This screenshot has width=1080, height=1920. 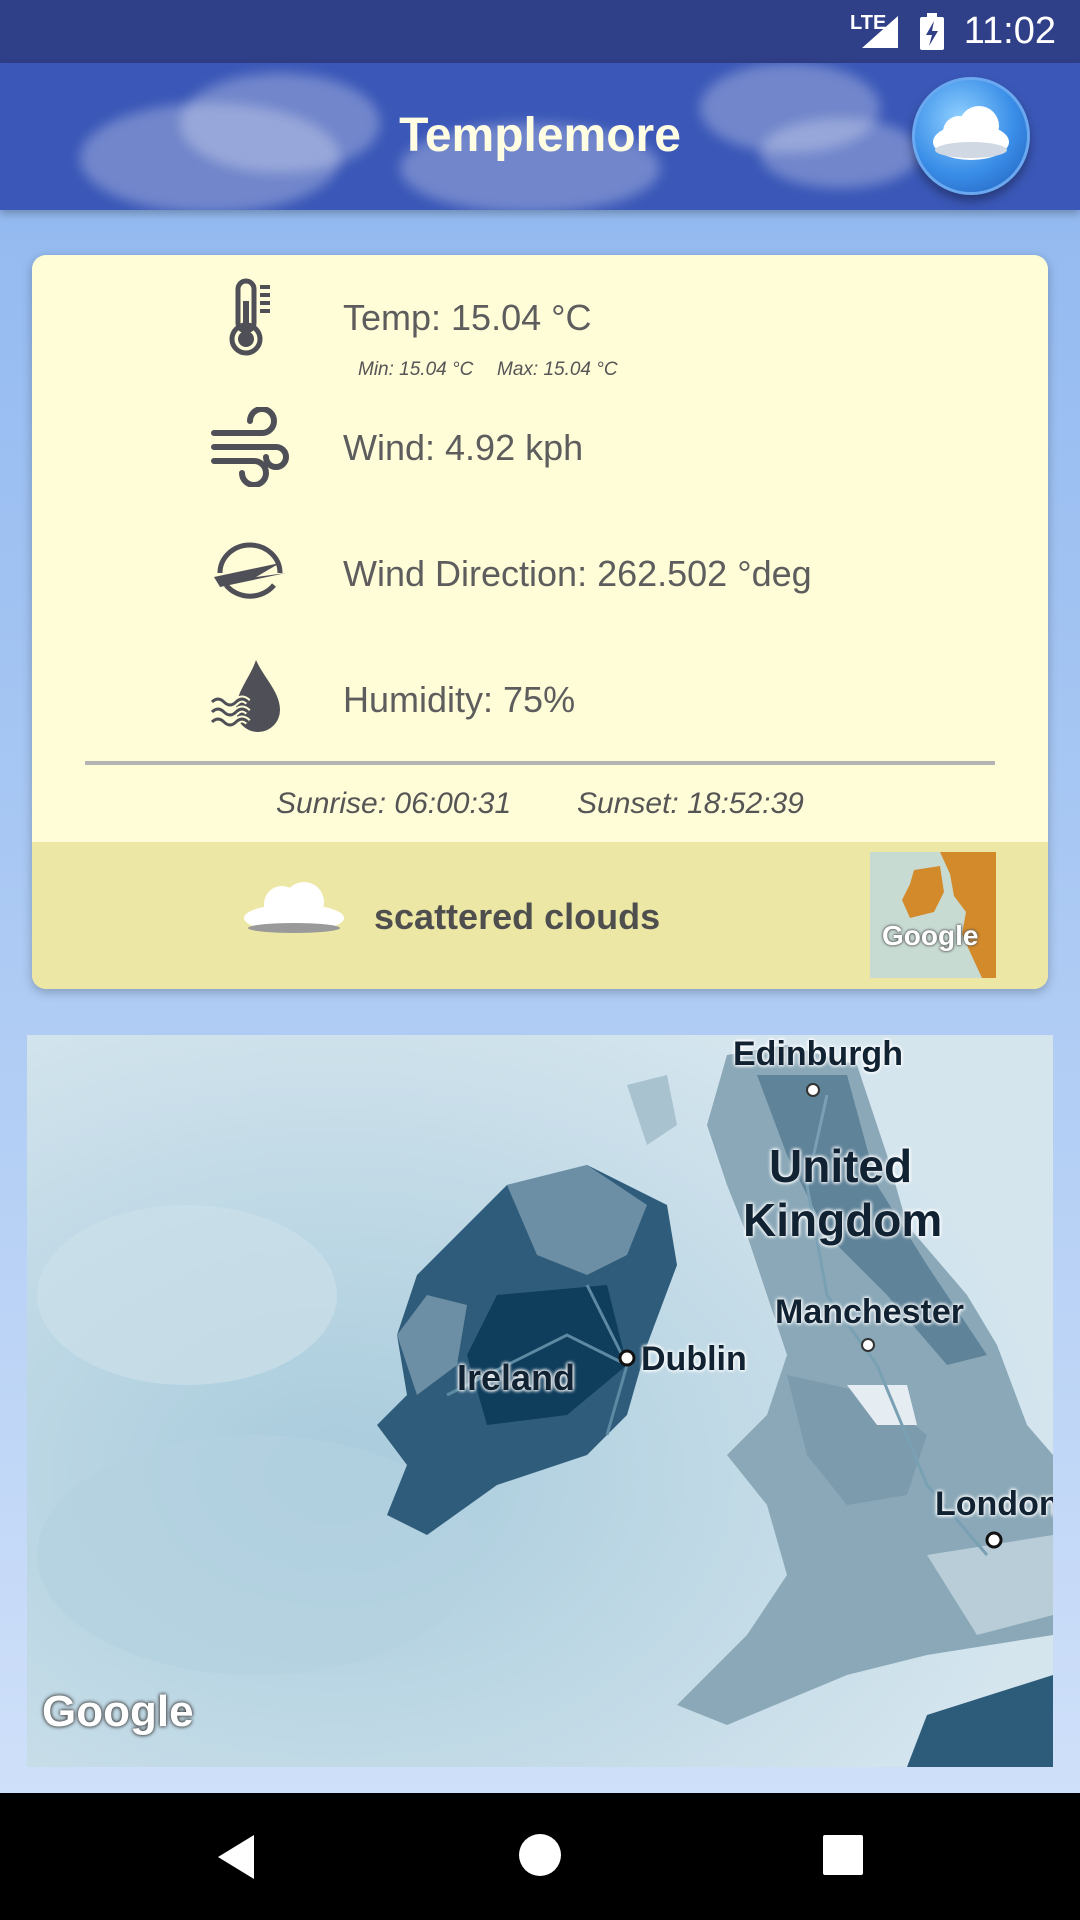 I want to click on battery-charging-icon, so click(x=932, y=31).